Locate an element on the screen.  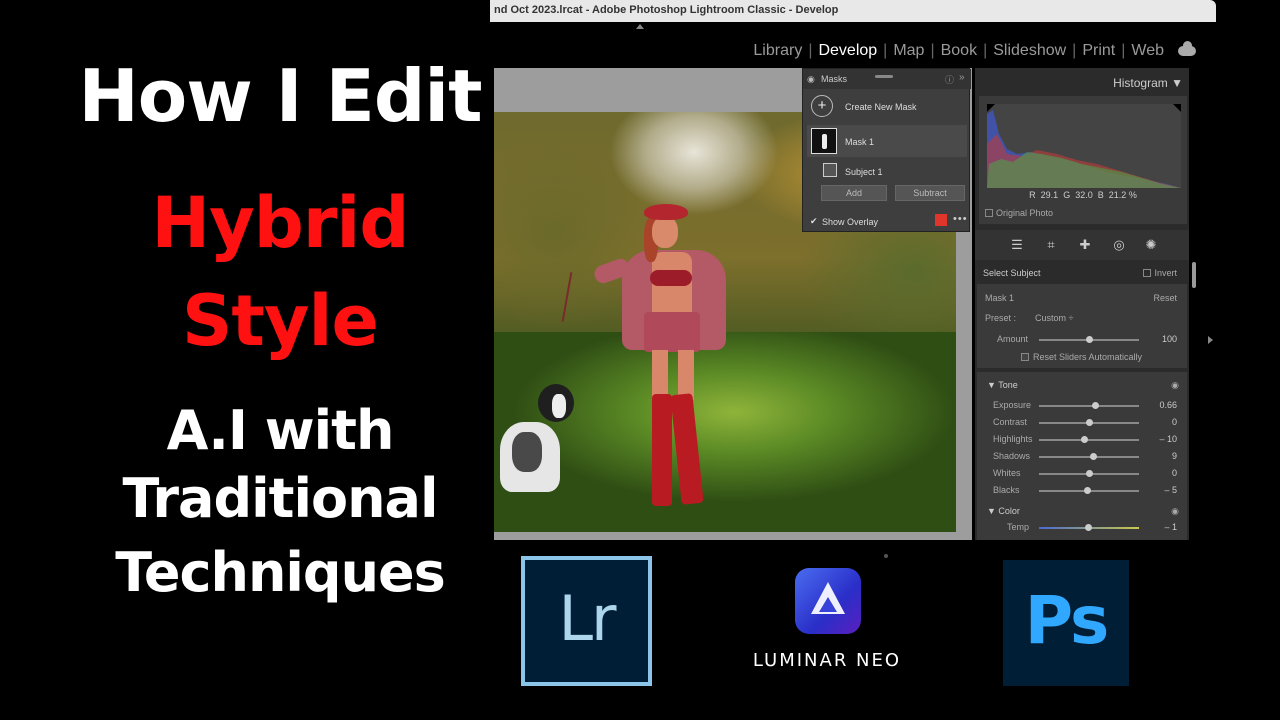
reset-sliders-checkbox is located at coordinates (1025, 357).